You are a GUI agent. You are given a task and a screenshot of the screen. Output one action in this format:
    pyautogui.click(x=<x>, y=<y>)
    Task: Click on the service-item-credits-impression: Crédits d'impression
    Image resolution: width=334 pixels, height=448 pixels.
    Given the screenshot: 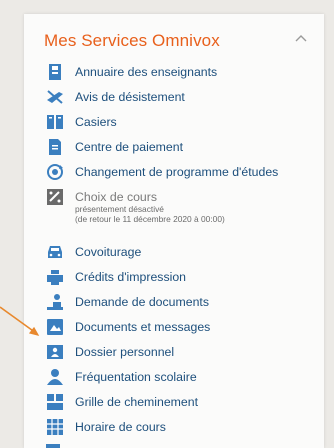 What is the action you would take?
    pyautogui.click(x=181, y=278)
    